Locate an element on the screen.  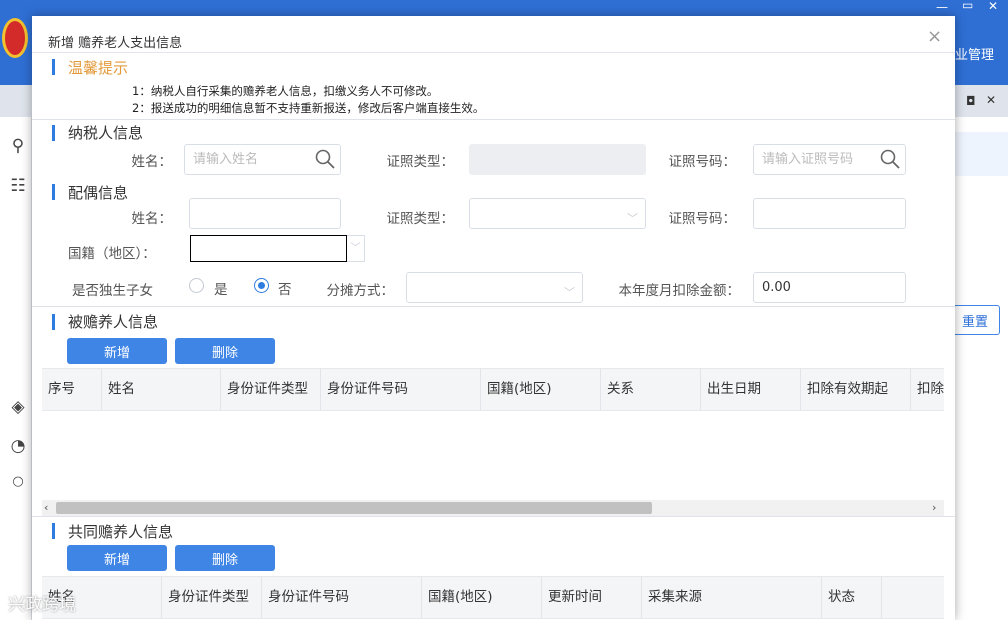
pie-chart-icon: ◔ is located at coordinates (18, 446).